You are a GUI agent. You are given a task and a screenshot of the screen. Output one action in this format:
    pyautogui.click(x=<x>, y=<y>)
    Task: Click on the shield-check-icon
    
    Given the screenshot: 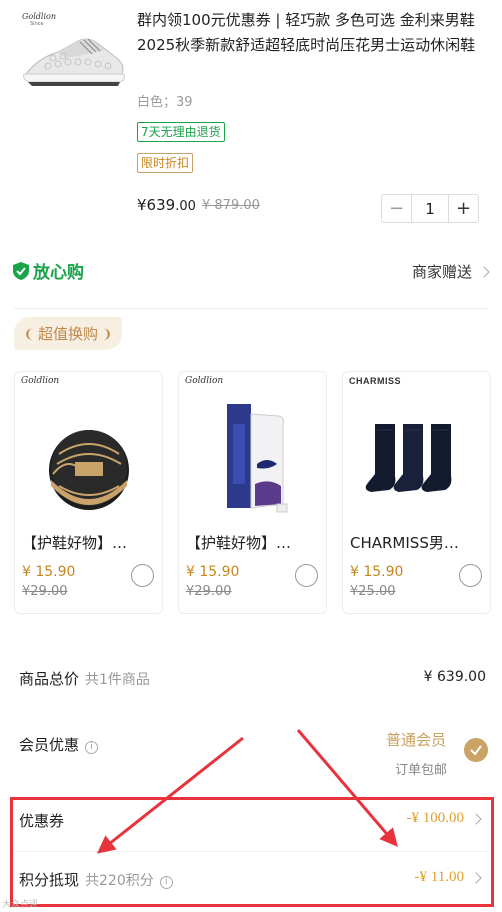 What is the action you would take?
    pyautogui.click(x=21, y=270)
    